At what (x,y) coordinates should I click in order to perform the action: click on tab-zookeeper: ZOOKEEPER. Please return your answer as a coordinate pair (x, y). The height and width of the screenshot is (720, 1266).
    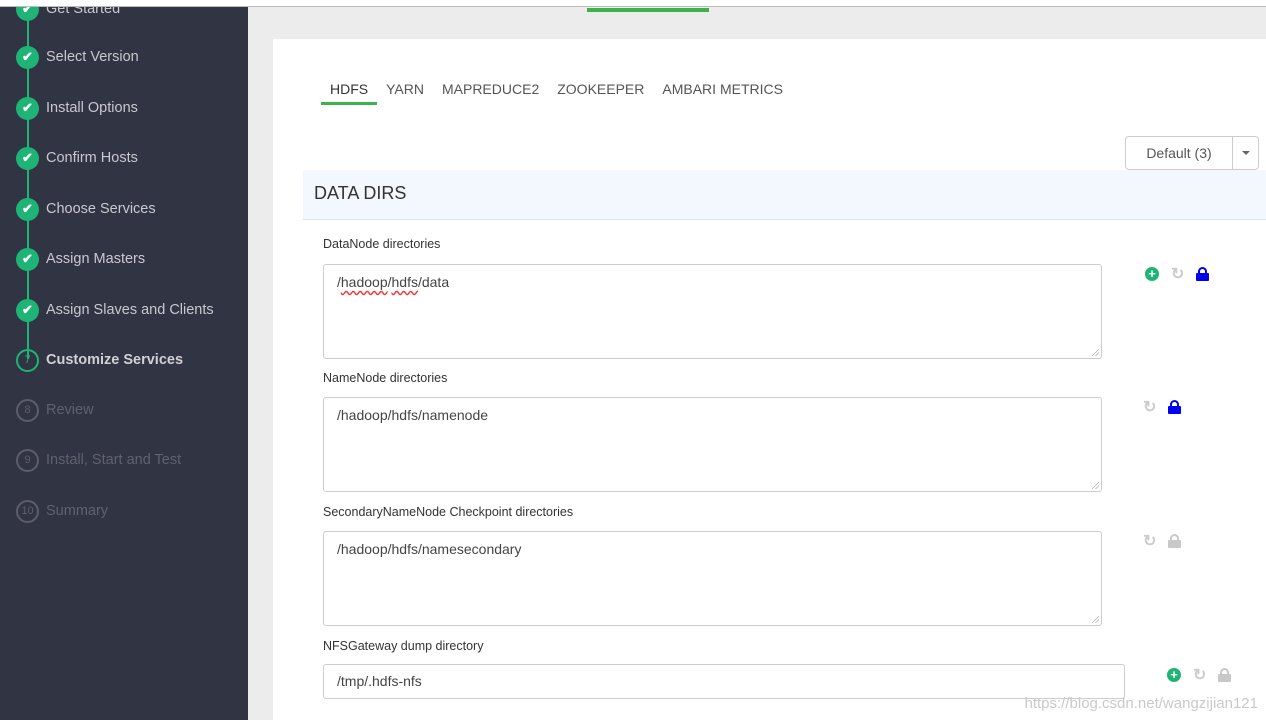
    Looking at the image, I should click on (600, 93).